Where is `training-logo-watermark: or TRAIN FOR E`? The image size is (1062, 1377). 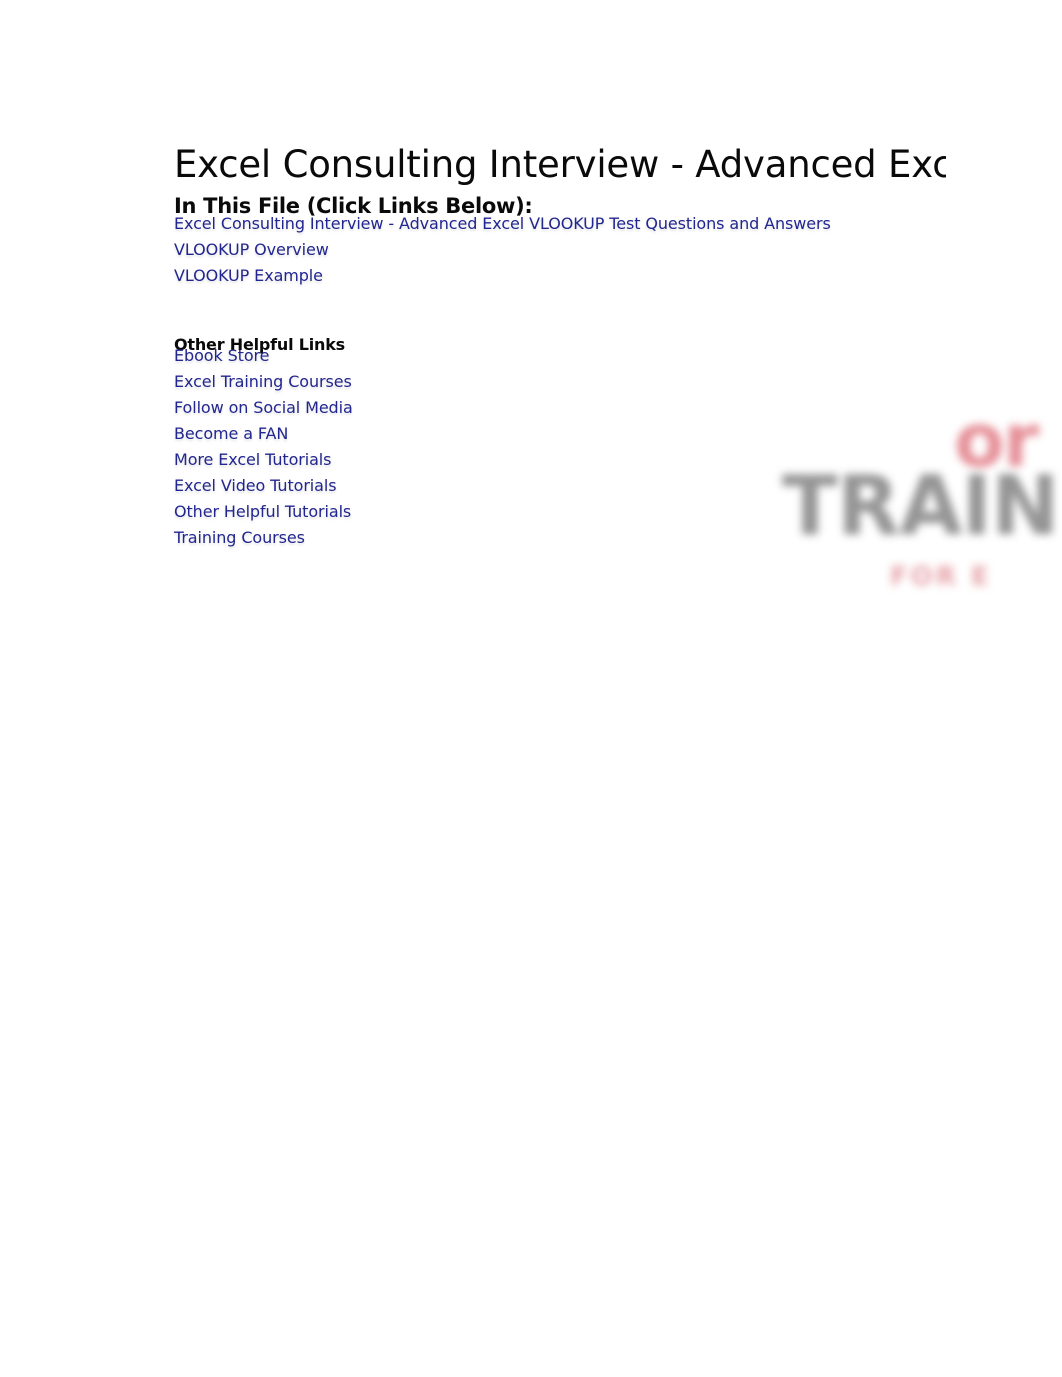
training-logo-watermark: or TRAIN FOR E is located at coordinates (912, 518).